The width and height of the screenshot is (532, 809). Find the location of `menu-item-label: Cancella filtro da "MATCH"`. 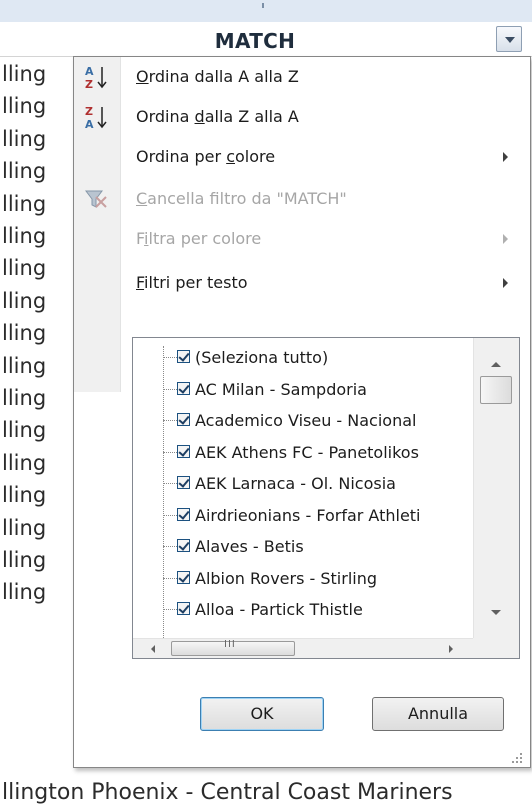

menu-item-label: Cancella filtro da "MATCH" is located at coordinates (241, 198).